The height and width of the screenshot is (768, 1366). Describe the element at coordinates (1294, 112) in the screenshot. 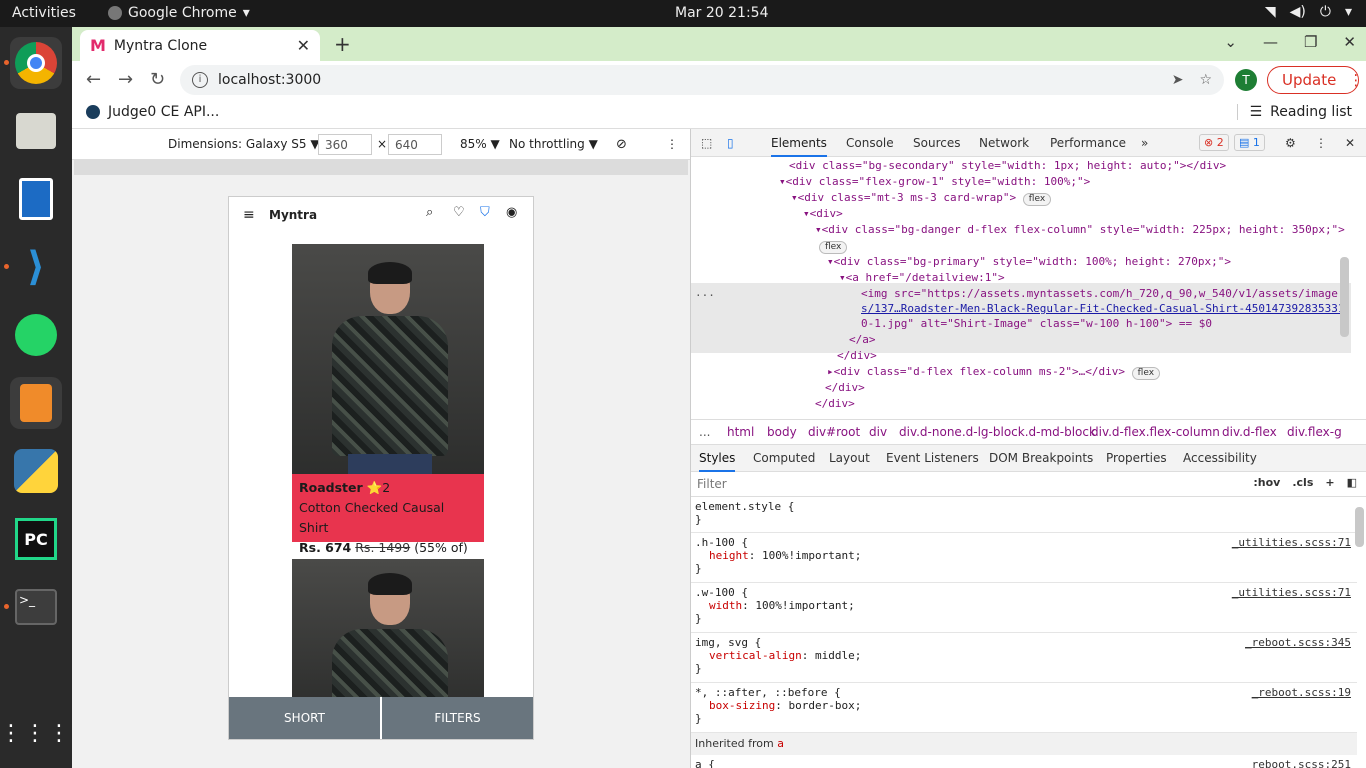

I see `reading-list-button: ☰ Reading list` at that location.